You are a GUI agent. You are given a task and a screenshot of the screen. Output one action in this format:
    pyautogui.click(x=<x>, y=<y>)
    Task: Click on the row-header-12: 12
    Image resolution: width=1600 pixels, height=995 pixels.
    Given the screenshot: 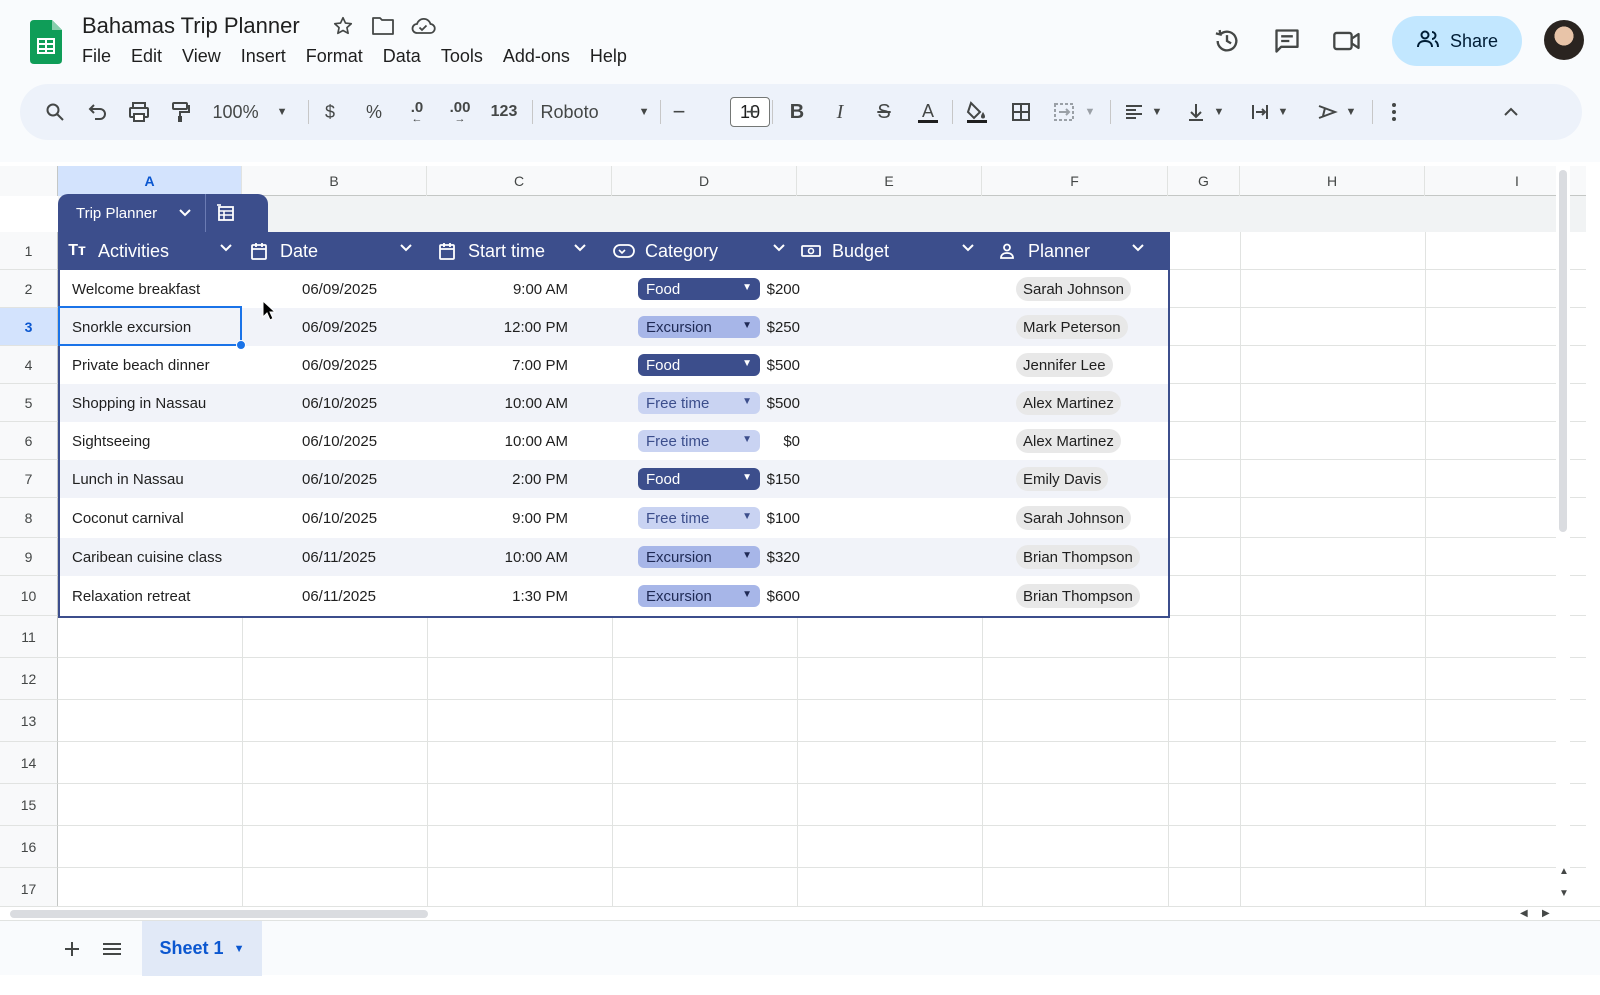 What is the action you would take?
    pyautogui.click(x=29, y=679)
    